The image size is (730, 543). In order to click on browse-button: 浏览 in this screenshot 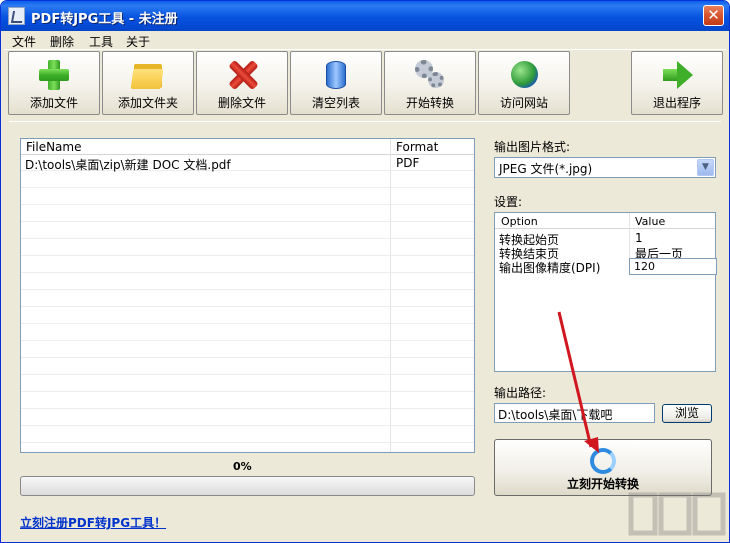, I will do `click(687, 413)`.